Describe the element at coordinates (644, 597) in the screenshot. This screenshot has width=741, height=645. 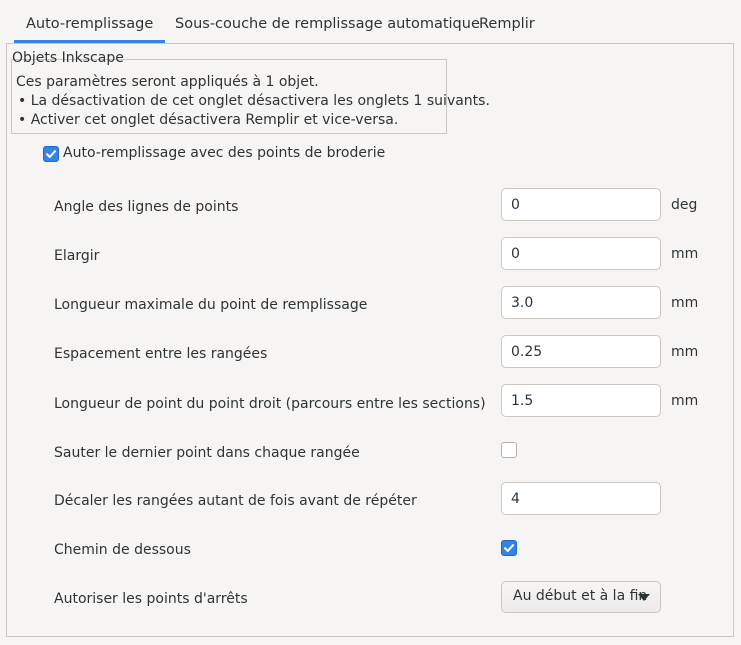
I see `chevron-down-icon` at that location.